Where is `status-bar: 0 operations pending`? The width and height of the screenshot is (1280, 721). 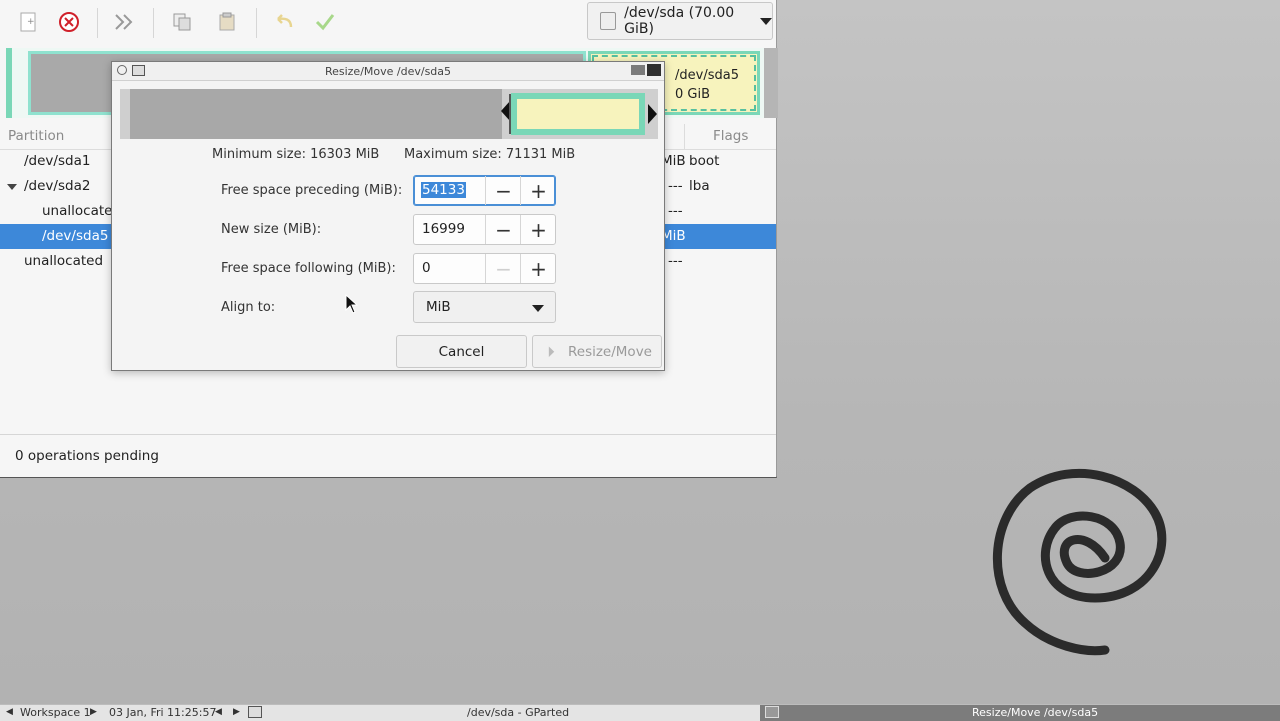
status-bar: 0 operations pending is located at coordinates (388, 455).